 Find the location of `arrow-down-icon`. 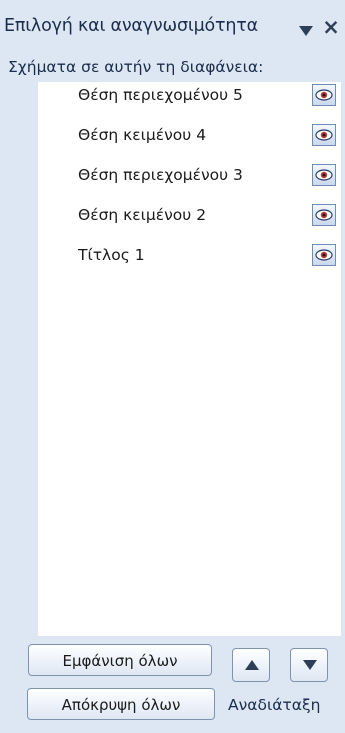

arrow-down-icon is located at coordinates (310, 665).